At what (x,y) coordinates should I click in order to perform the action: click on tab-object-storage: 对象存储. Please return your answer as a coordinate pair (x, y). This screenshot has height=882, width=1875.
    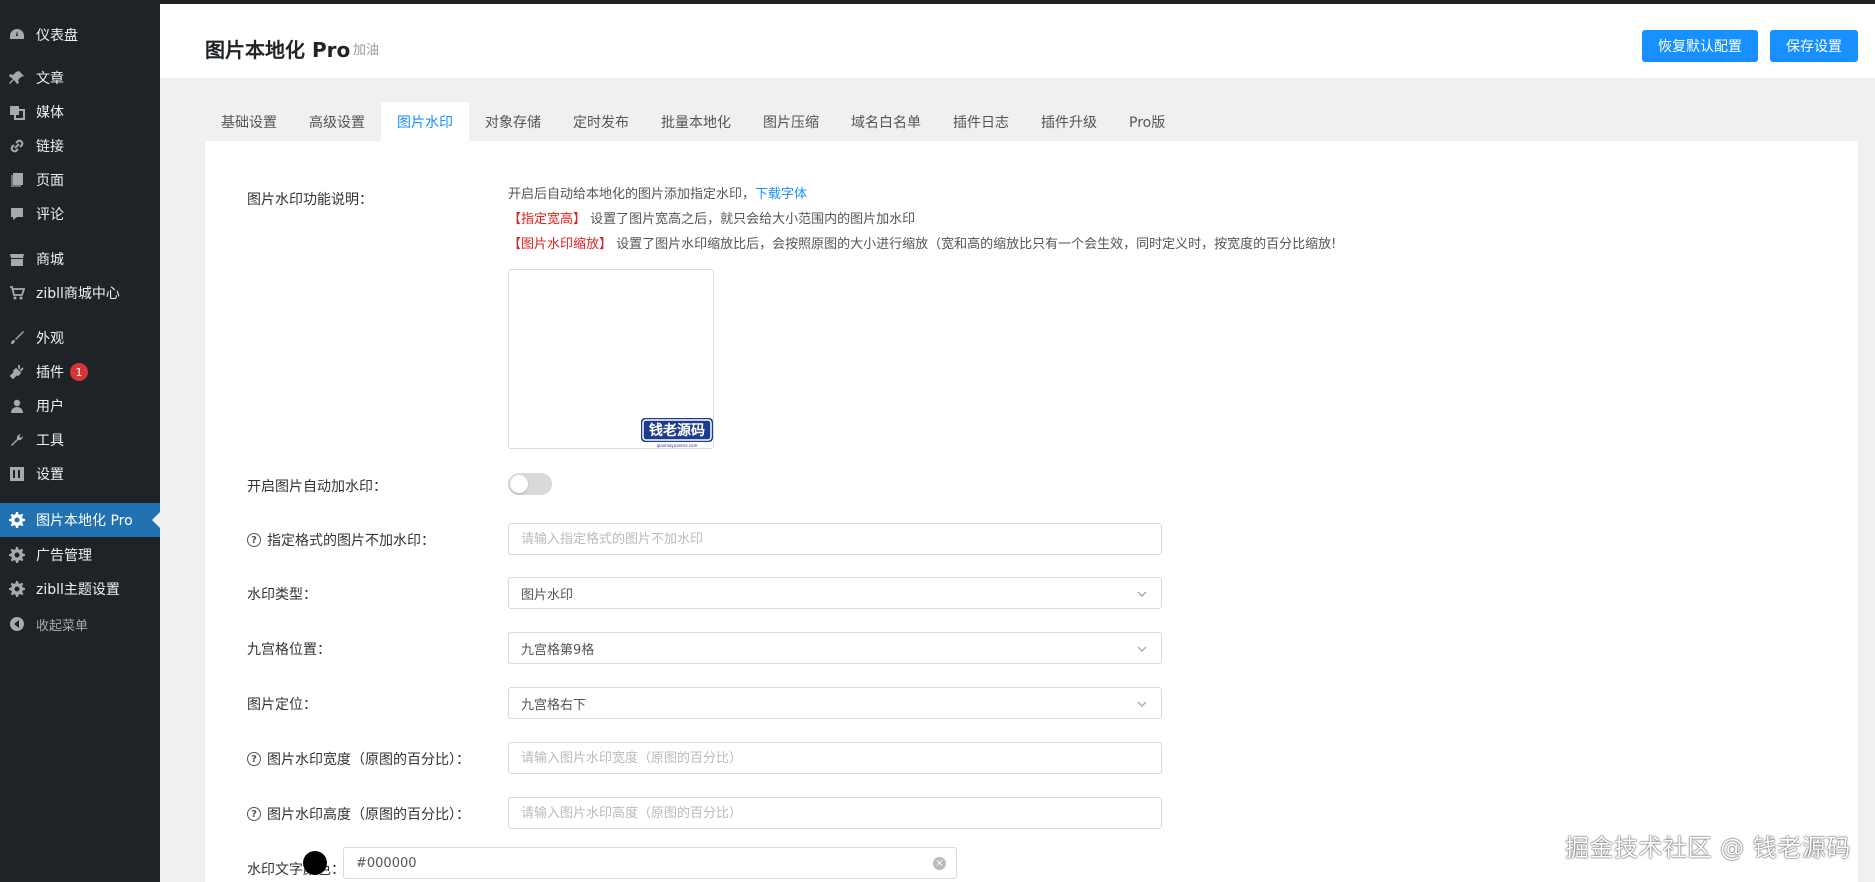
    Looking at the image, I should click on (513, 122).